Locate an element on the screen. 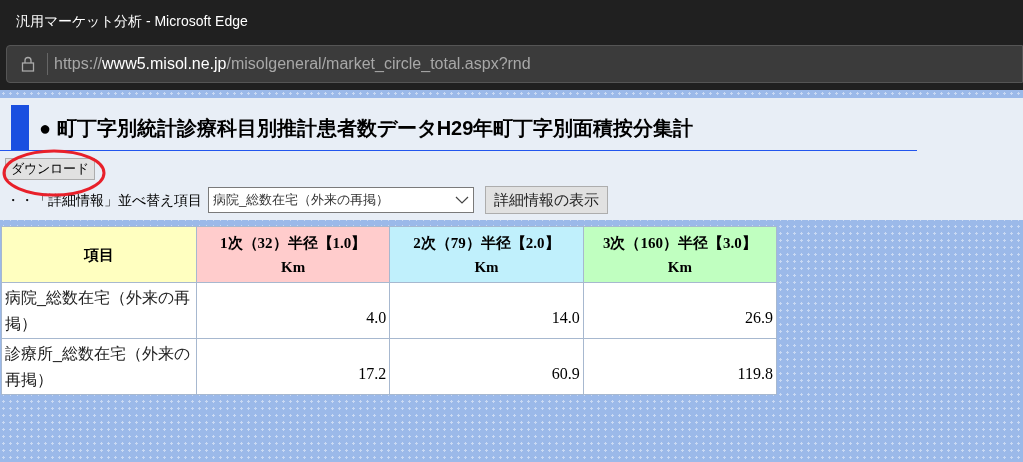 The height and width of the screenshot is (462, 1023). address-bar: https://www5.misol.ne.jp/misolgeneral/market_circle_total.aspx?rnd is located at coordinates (514, 64).